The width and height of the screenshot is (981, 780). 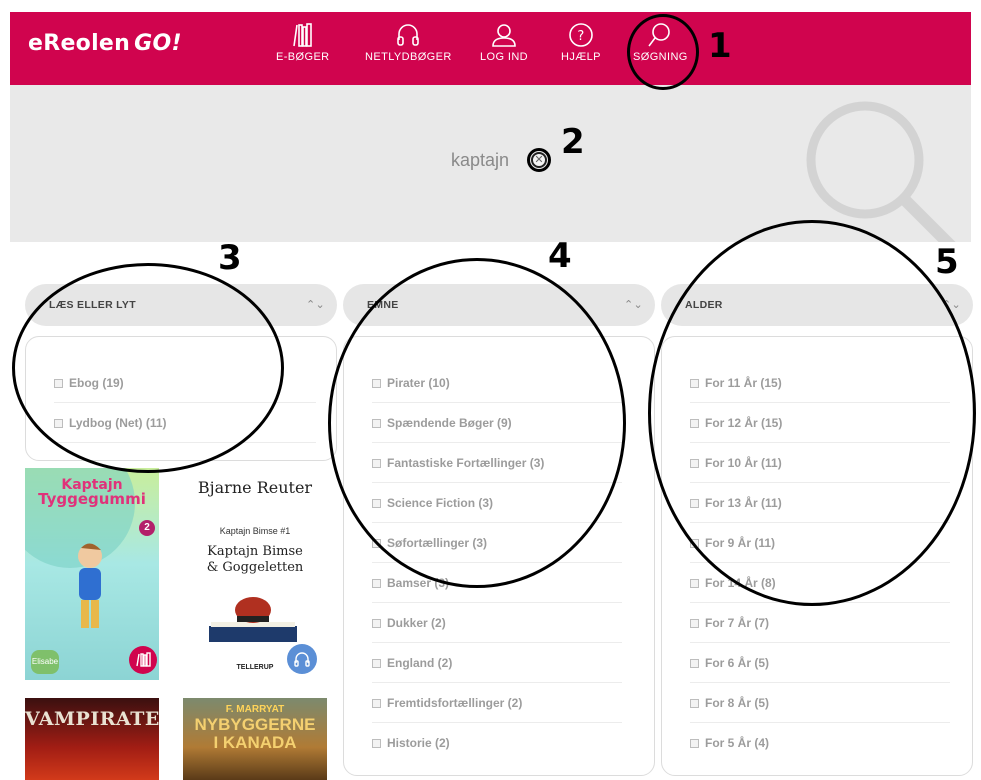 What do you see at coordinates (737, 703) in the screenshot?
I see `option-label: For 8 År (5)` at bounding box center [737, 703].